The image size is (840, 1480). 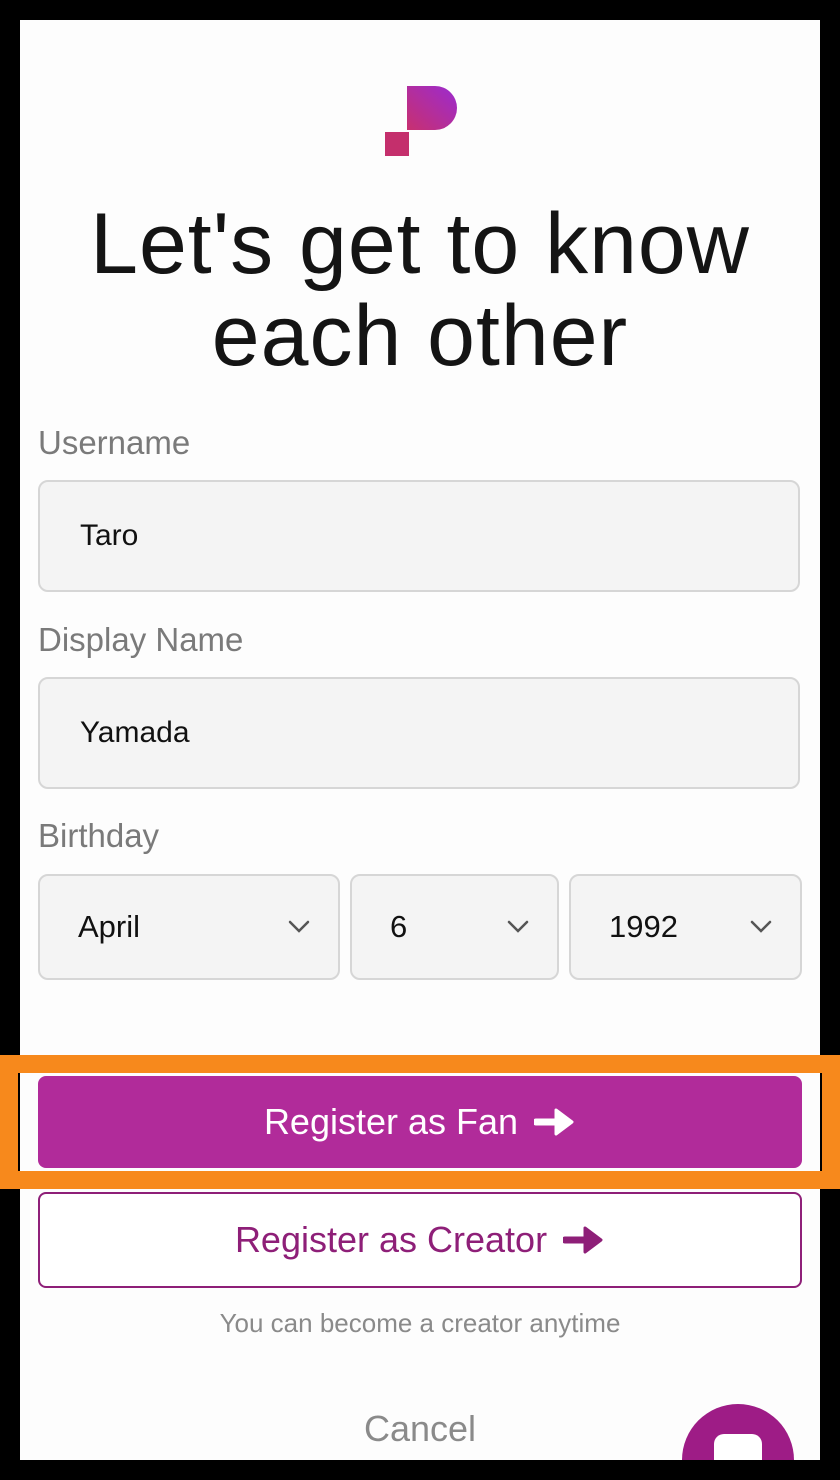 What do you see at coordinates (454, 927) in the screenshot?
I see `birthday-day-select: 6` at bounding box center [454, 927].